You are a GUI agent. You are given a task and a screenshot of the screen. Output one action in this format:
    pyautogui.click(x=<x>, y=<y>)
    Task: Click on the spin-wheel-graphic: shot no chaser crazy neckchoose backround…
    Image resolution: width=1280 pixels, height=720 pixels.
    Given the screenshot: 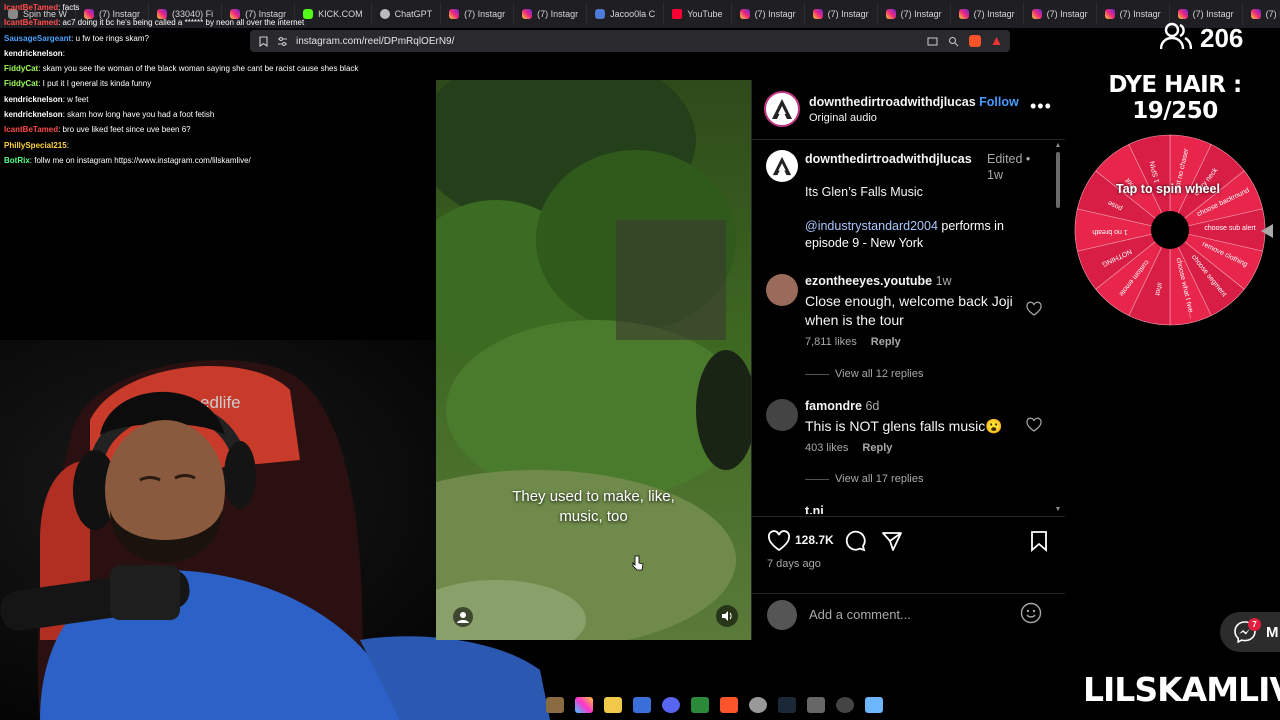 What is the action you would take?
    pyautogui.click(x=1170, y=230)
    